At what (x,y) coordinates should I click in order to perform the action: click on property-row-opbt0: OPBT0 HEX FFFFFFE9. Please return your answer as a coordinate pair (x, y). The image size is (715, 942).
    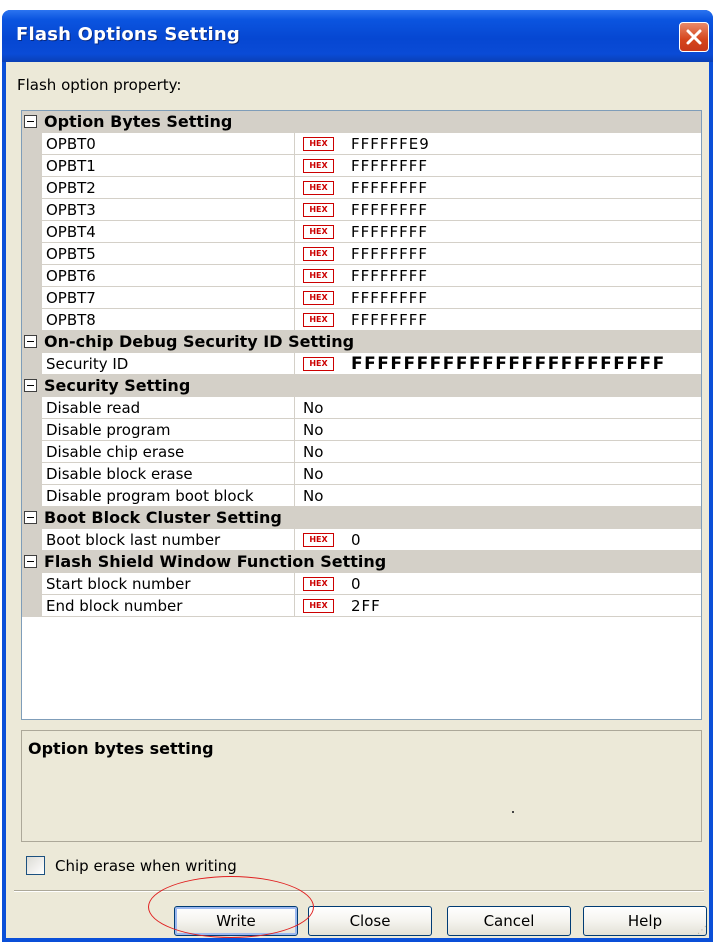
    Looking at the image, I should click on (361, 144).